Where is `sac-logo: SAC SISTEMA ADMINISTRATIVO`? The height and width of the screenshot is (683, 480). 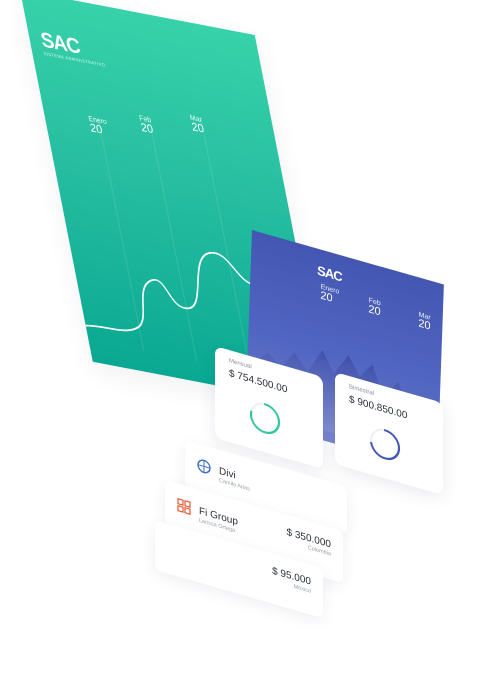 sac-logo: SAC SISTEMA ADMINISTRATIVO is located at coordinates (72, 47).